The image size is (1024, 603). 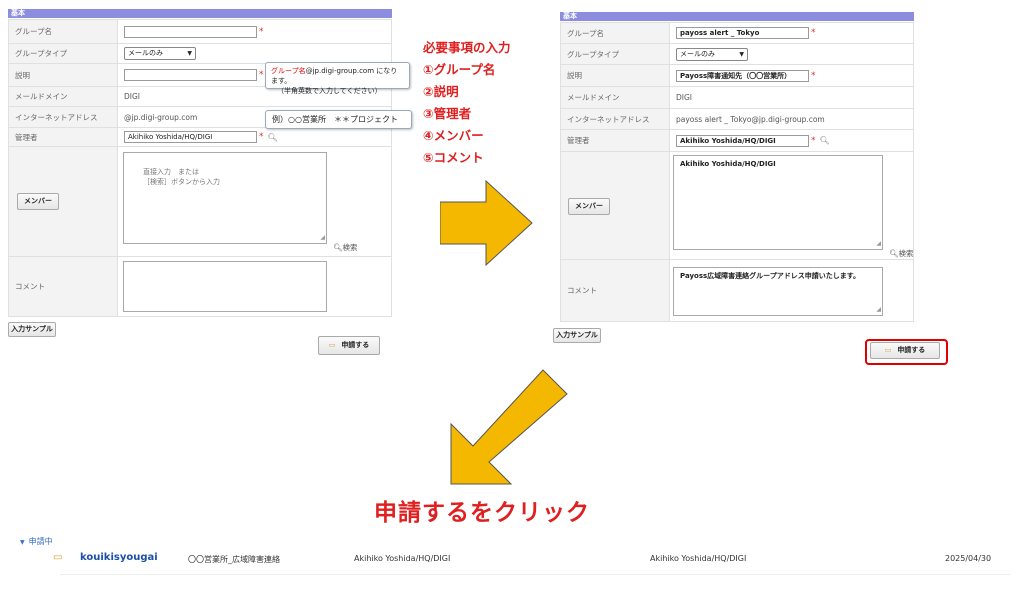 What do you see at coordinates (181, 182) in the screenshot?
I see `members-placeholder-line2: ［検索］ボタンから入力` at bounding box center [181, 182].